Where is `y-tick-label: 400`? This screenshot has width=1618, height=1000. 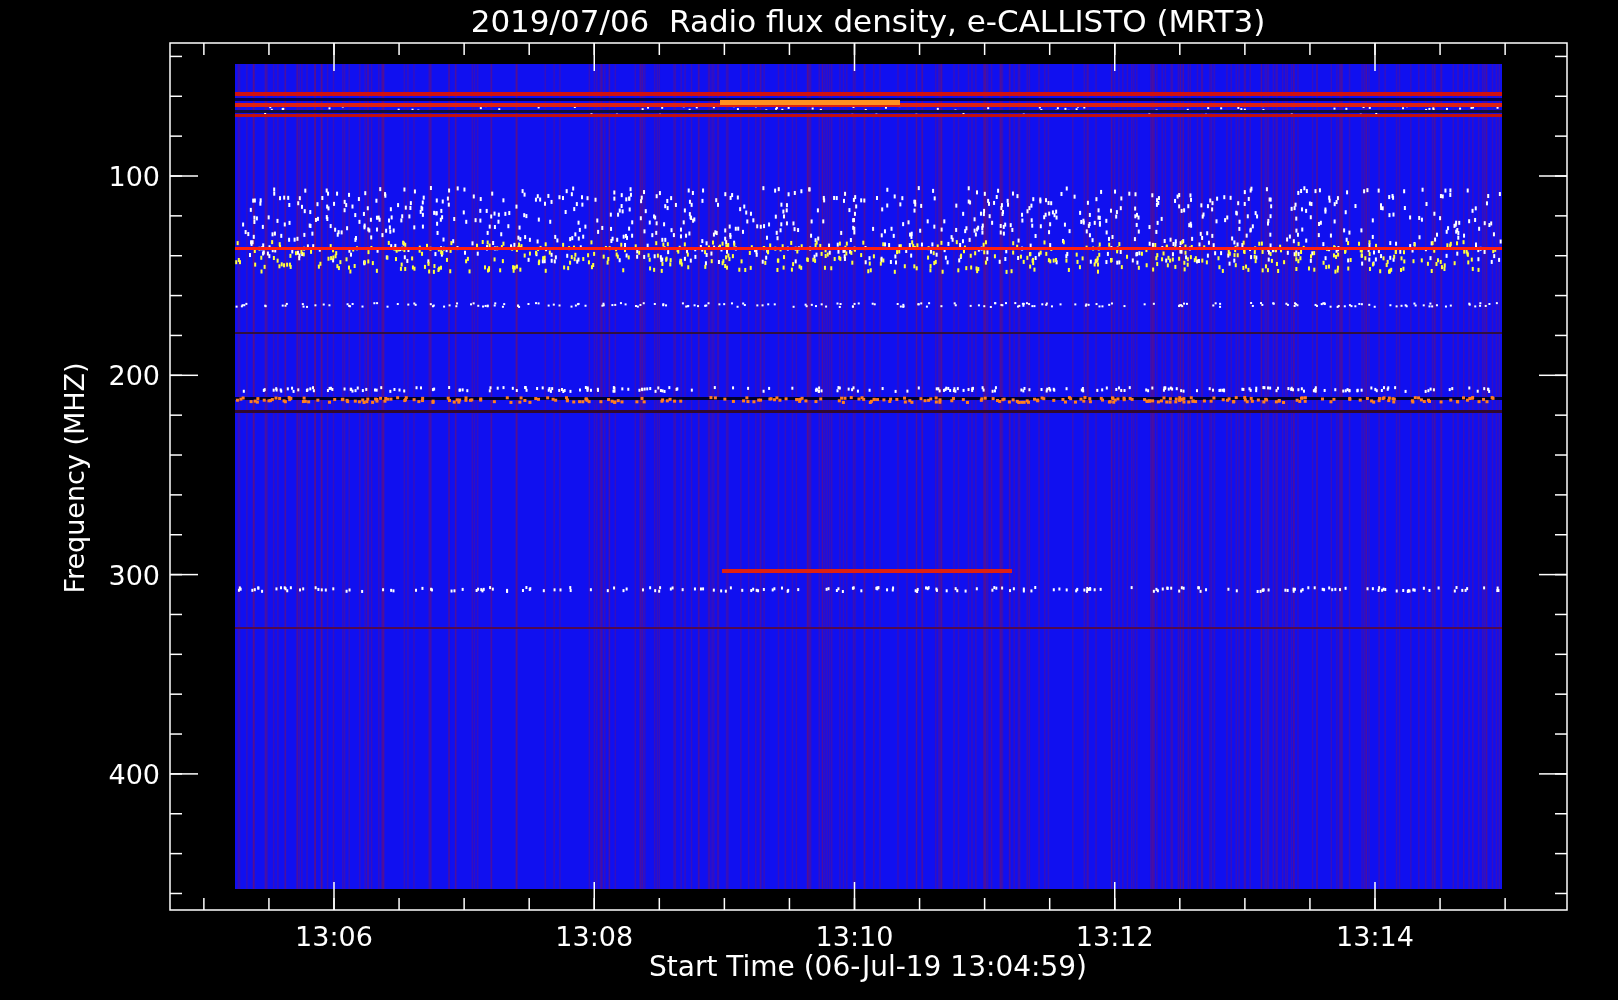
y-tick-label: 400 is located at coordinates (134, 774).